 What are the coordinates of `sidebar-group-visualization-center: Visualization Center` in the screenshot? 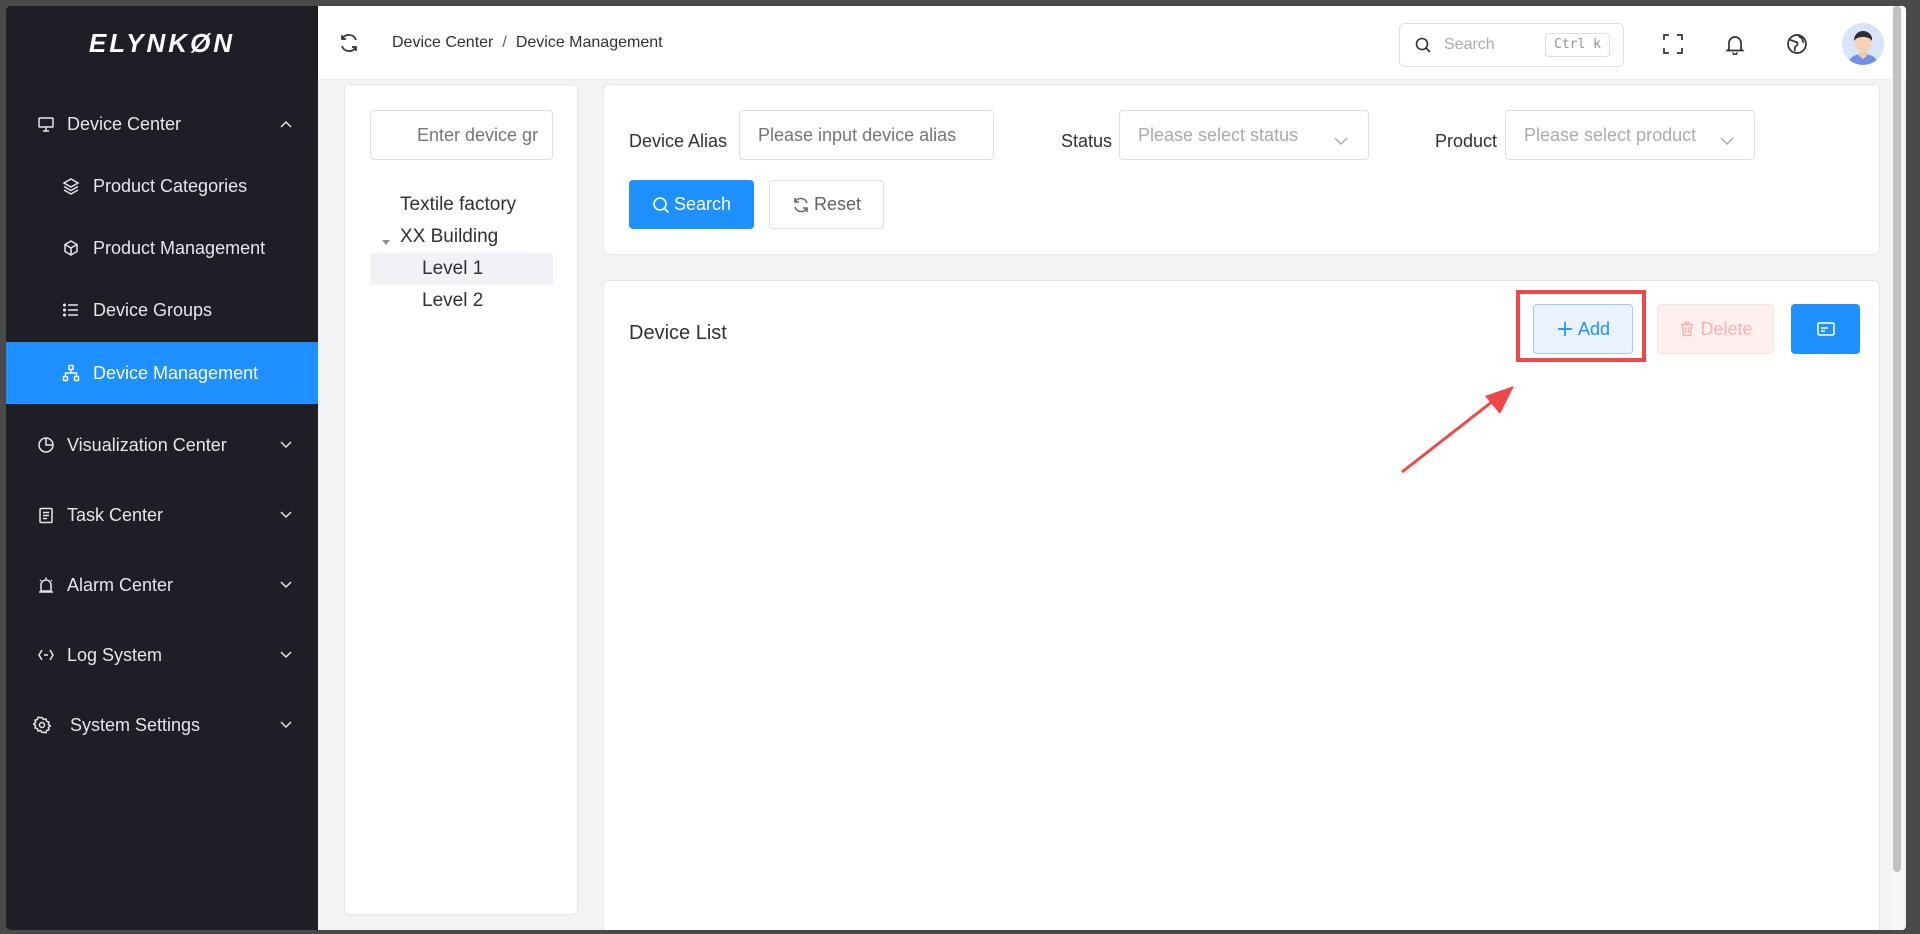 It's located at (162, 445).